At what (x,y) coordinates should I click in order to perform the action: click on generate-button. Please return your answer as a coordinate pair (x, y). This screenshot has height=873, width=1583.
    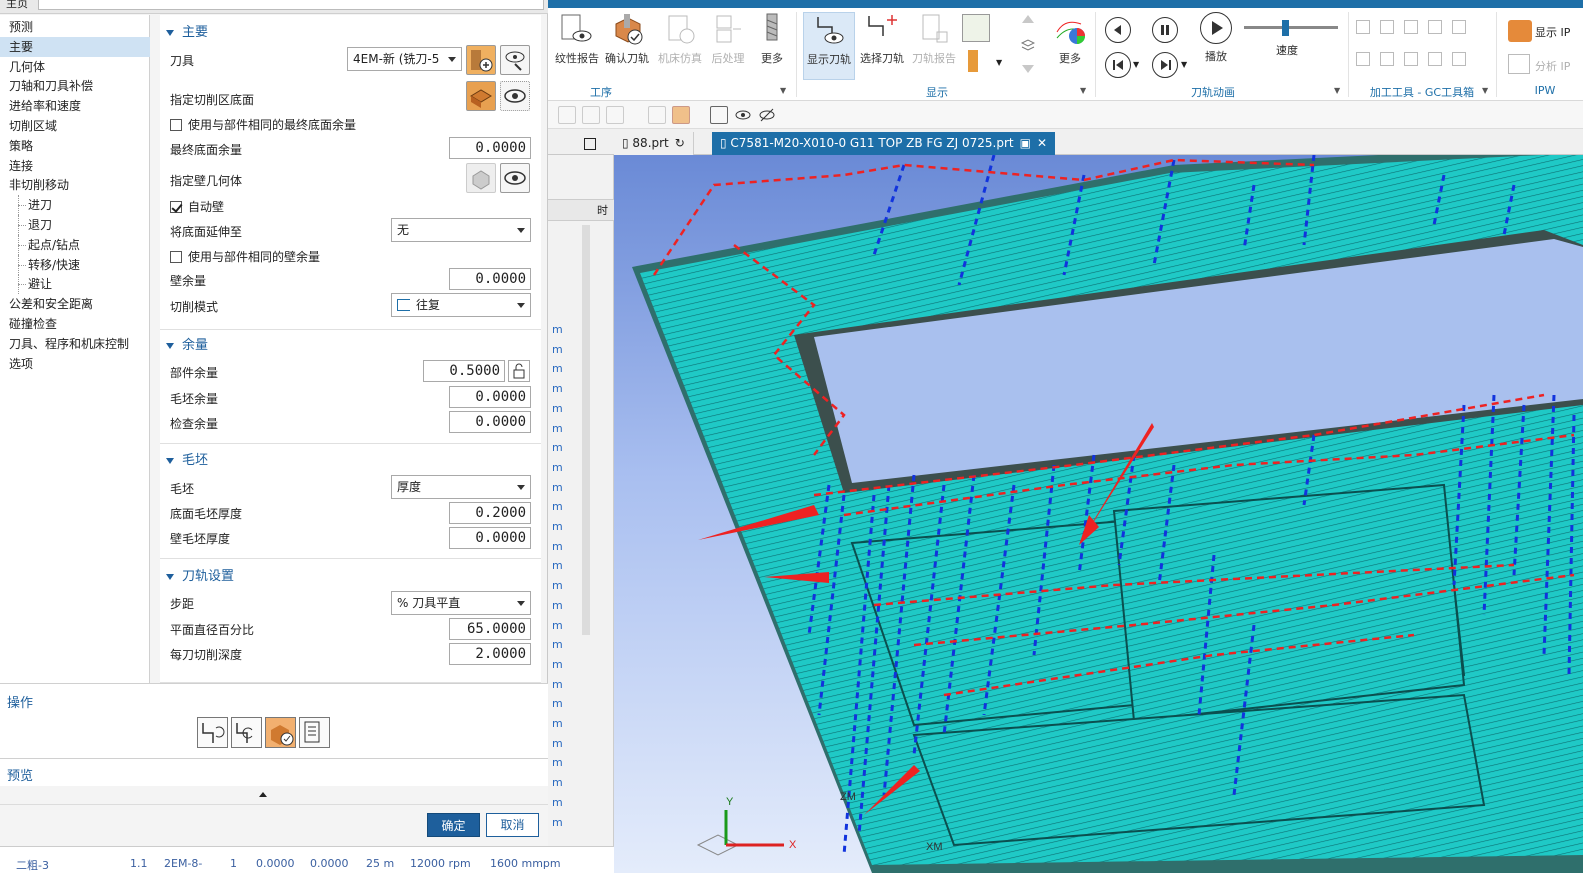
    Looking at the image, I should click on (212, 732).